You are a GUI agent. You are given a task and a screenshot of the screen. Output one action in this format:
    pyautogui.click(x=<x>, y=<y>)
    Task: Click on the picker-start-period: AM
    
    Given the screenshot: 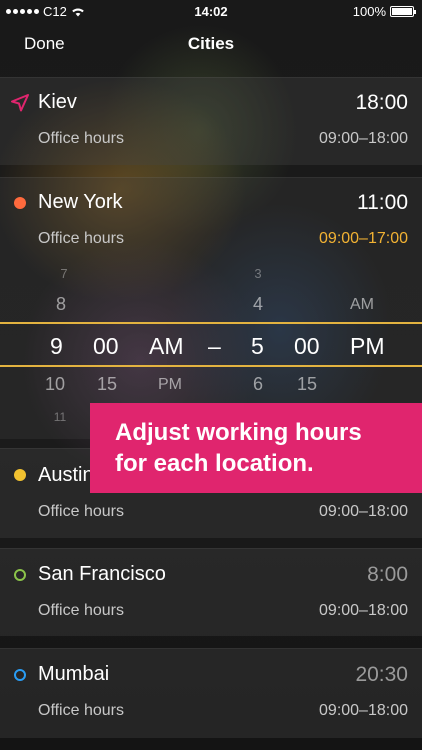 What is the action you would take?
    pyautogui.click(x=166, y=346)
    